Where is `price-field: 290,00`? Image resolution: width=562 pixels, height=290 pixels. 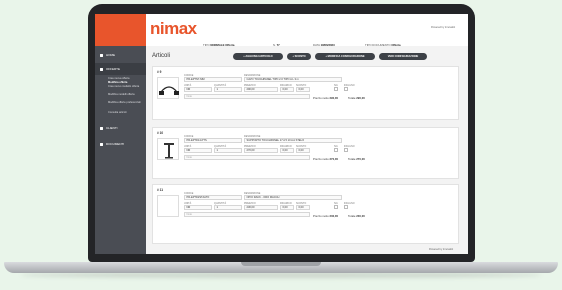
price-field: 290,00 is located at coordinates (261, 89).